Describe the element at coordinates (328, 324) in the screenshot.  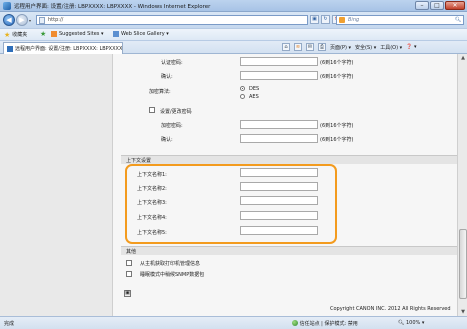
I see `security-zone-label: 信任站点 | 保护模式: 禁用` at that location.